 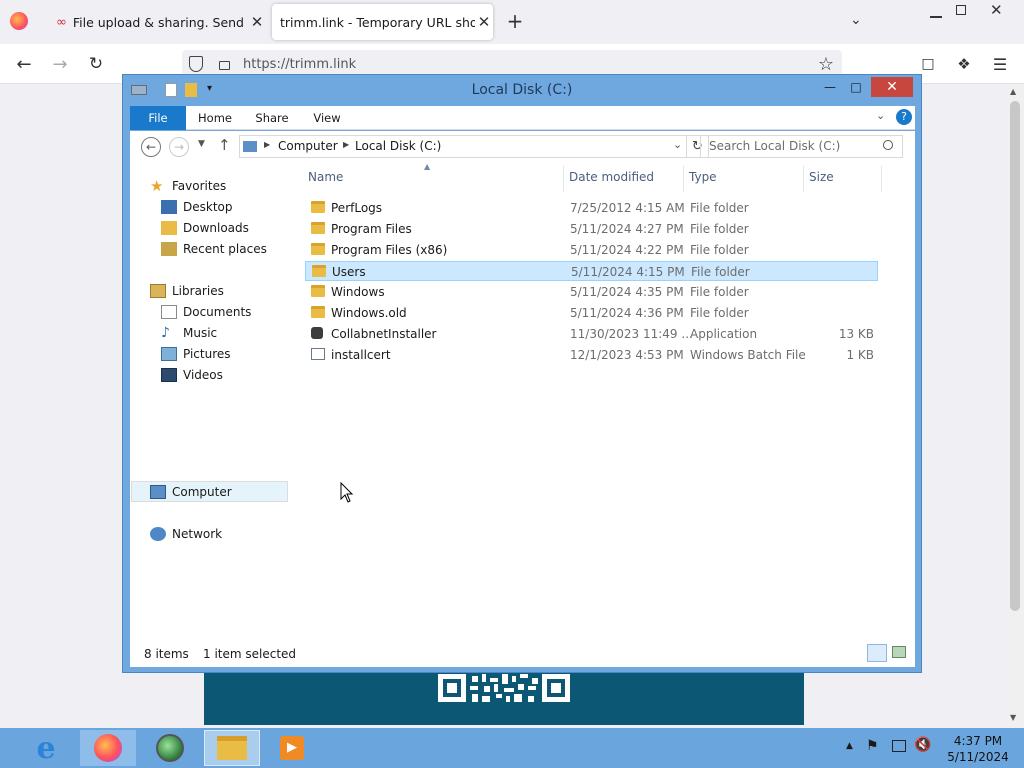 I want to click on column-header-date-modified: Date modified, so click(x=611, y=177).